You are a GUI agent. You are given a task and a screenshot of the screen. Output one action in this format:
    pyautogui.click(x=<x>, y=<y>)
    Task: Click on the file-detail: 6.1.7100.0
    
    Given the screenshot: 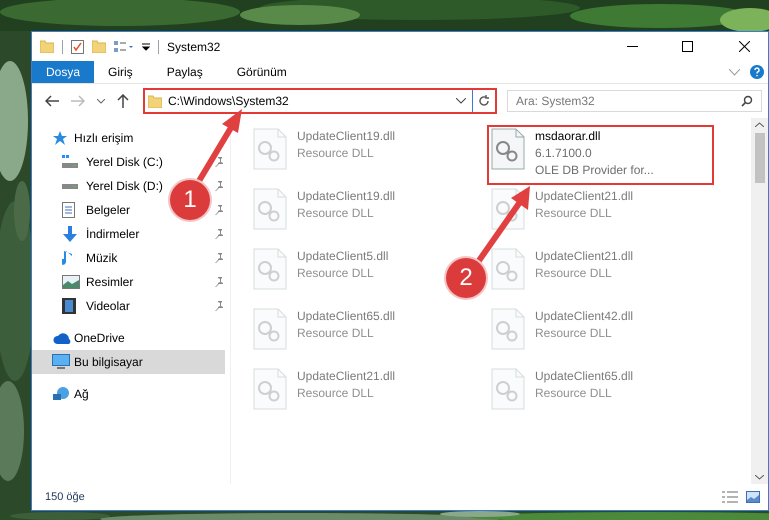 What is the action you would take?
    pyautogui.click(x=564, y=153)
    